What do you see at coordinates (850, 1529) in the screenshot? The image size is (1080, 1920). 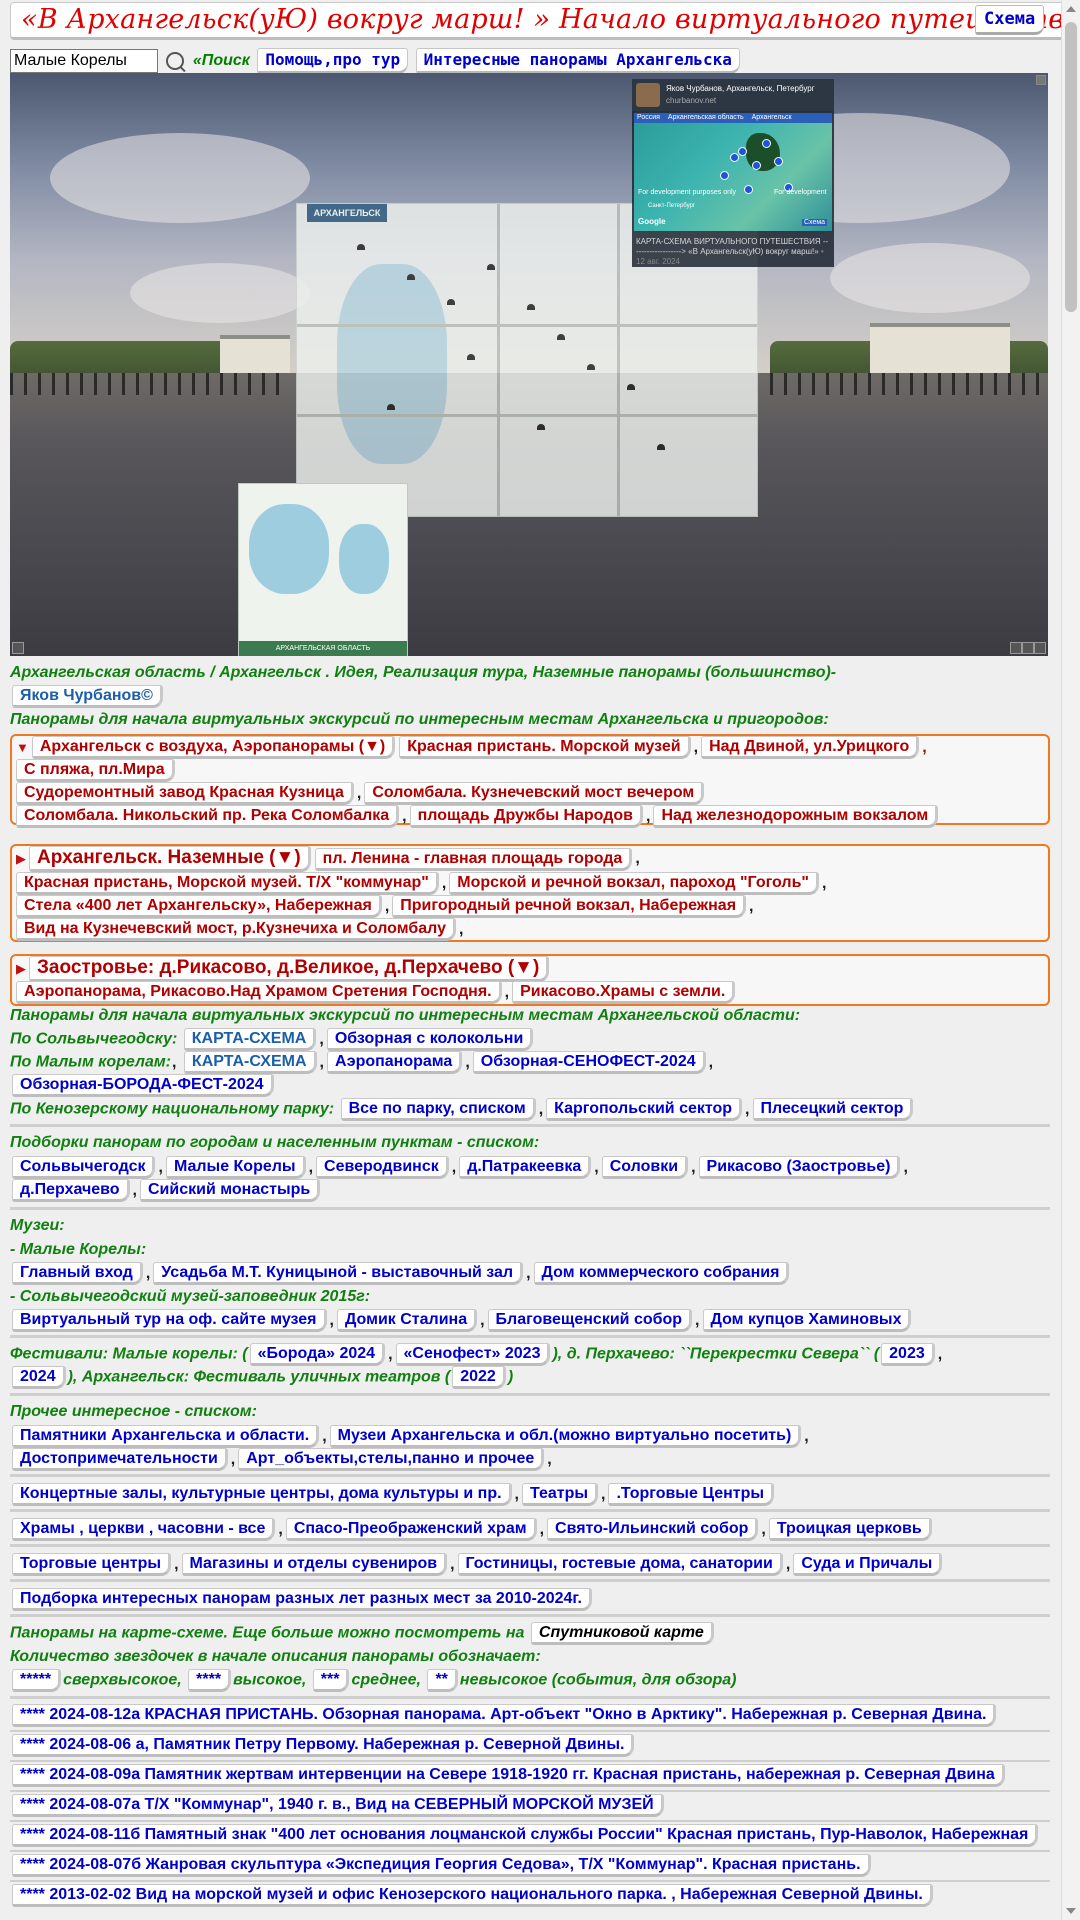 I see `list-link: Троицкая церковь` at bounding box center [850, 1529].